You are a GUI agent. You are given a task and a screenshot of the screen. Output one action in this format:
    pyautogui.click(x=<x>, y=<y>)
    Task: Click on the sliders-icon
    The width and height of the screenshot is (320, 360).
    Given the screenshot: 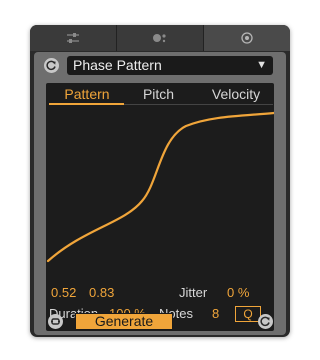 What is the action you would take?
    pyautogui.click(x=73, y=38)
    